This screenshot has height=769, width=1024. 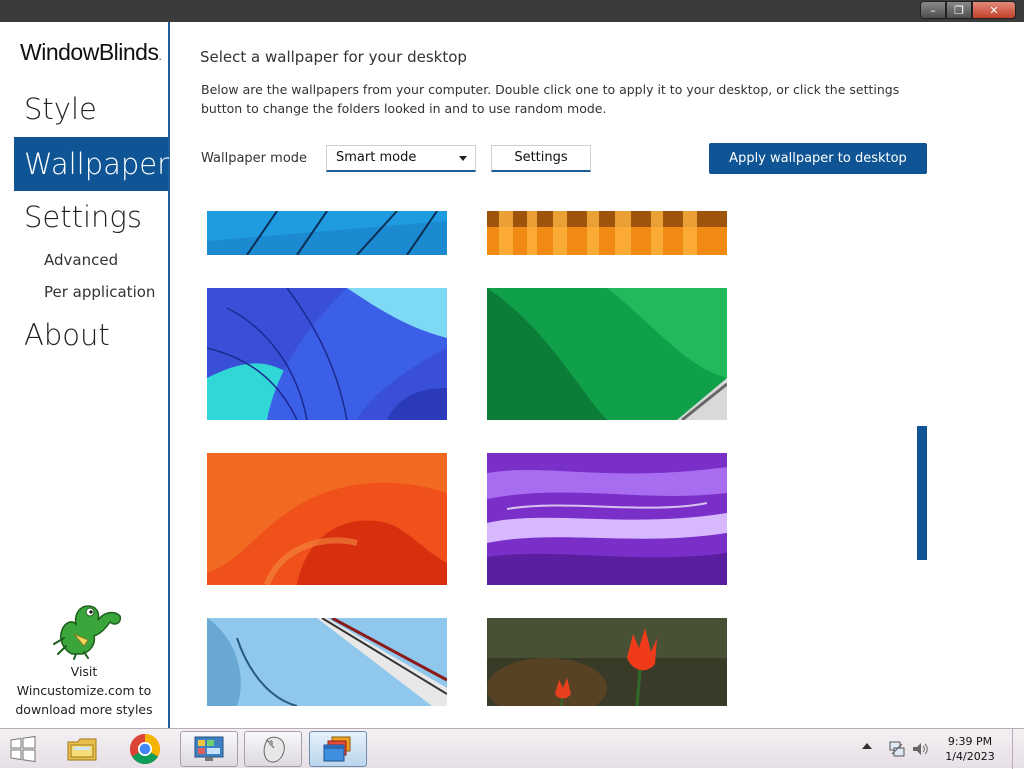 I want to click on network-icon, so click(x=897, y=751).